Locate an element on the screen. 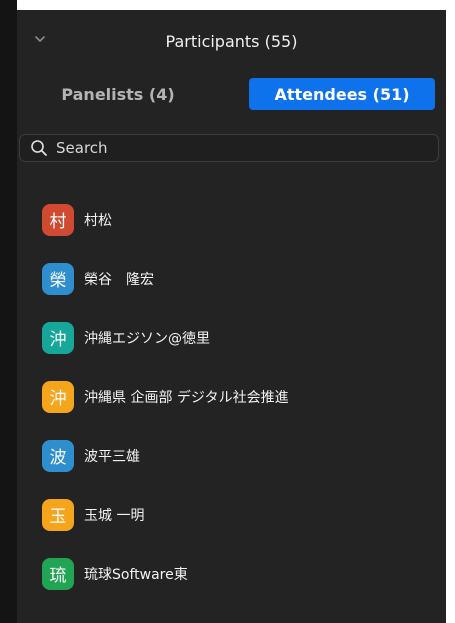 This screenshot has width=455, height=623. window-edge is located at coordinates (8, 311).